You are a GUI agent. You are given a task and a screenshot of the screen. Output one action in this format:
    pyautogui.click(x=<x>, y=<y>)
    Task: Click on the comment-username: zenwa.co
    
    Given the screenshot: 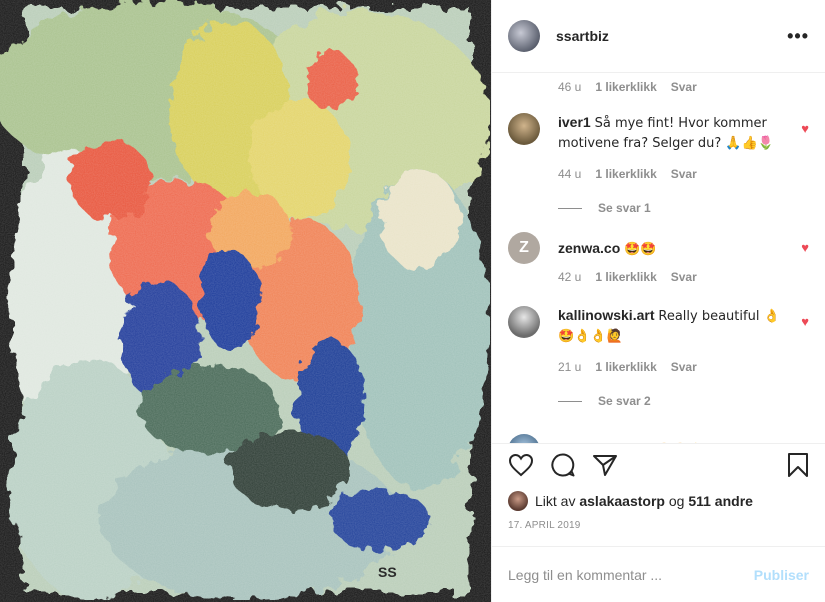 What is the action you would take?
    pyautogui.click(x=589, y=248)
    